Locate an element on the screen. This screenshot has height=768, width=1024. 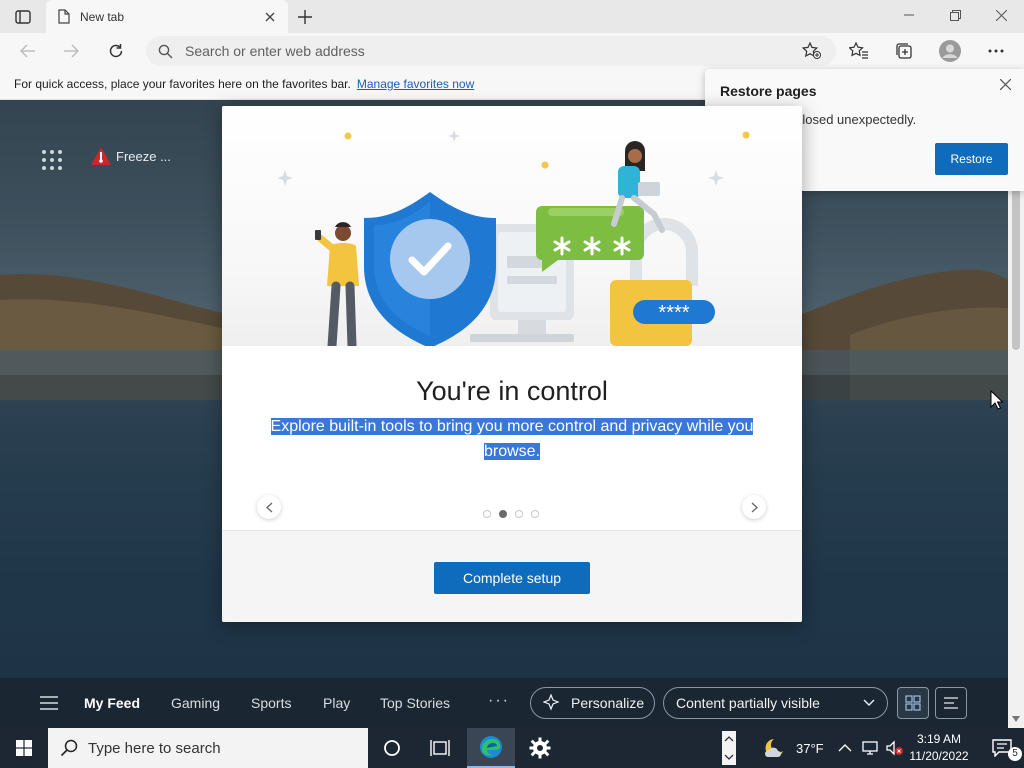
content-visibility-label: Content partially visible is located at coordinates (748, 703).